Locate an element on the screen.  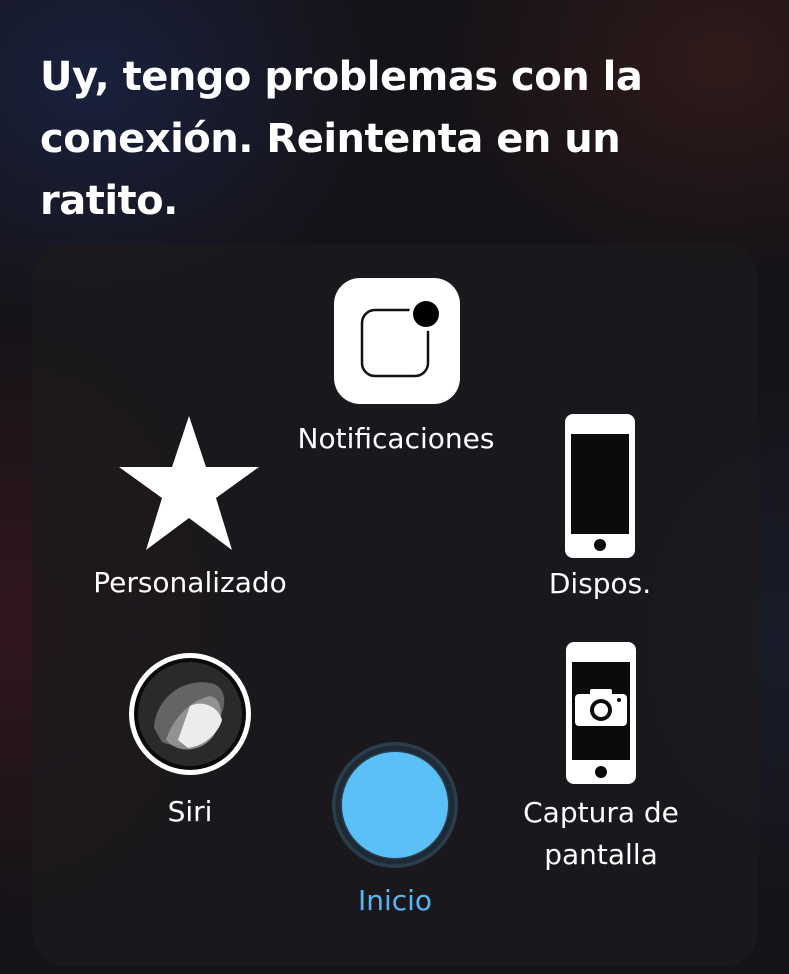
custom-label: Personalizado is located at coordinates (190, 582).